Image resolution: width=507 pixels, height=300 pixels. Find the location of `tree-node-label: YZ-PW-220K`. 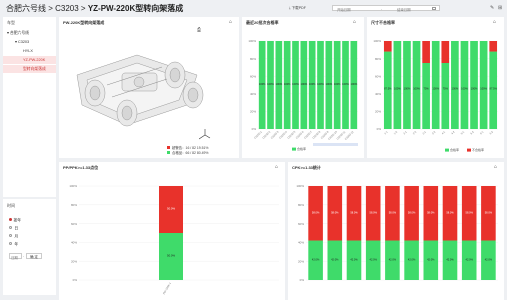

tree-node-label: YZ-PW-220K is located at coordinates (34, 60).